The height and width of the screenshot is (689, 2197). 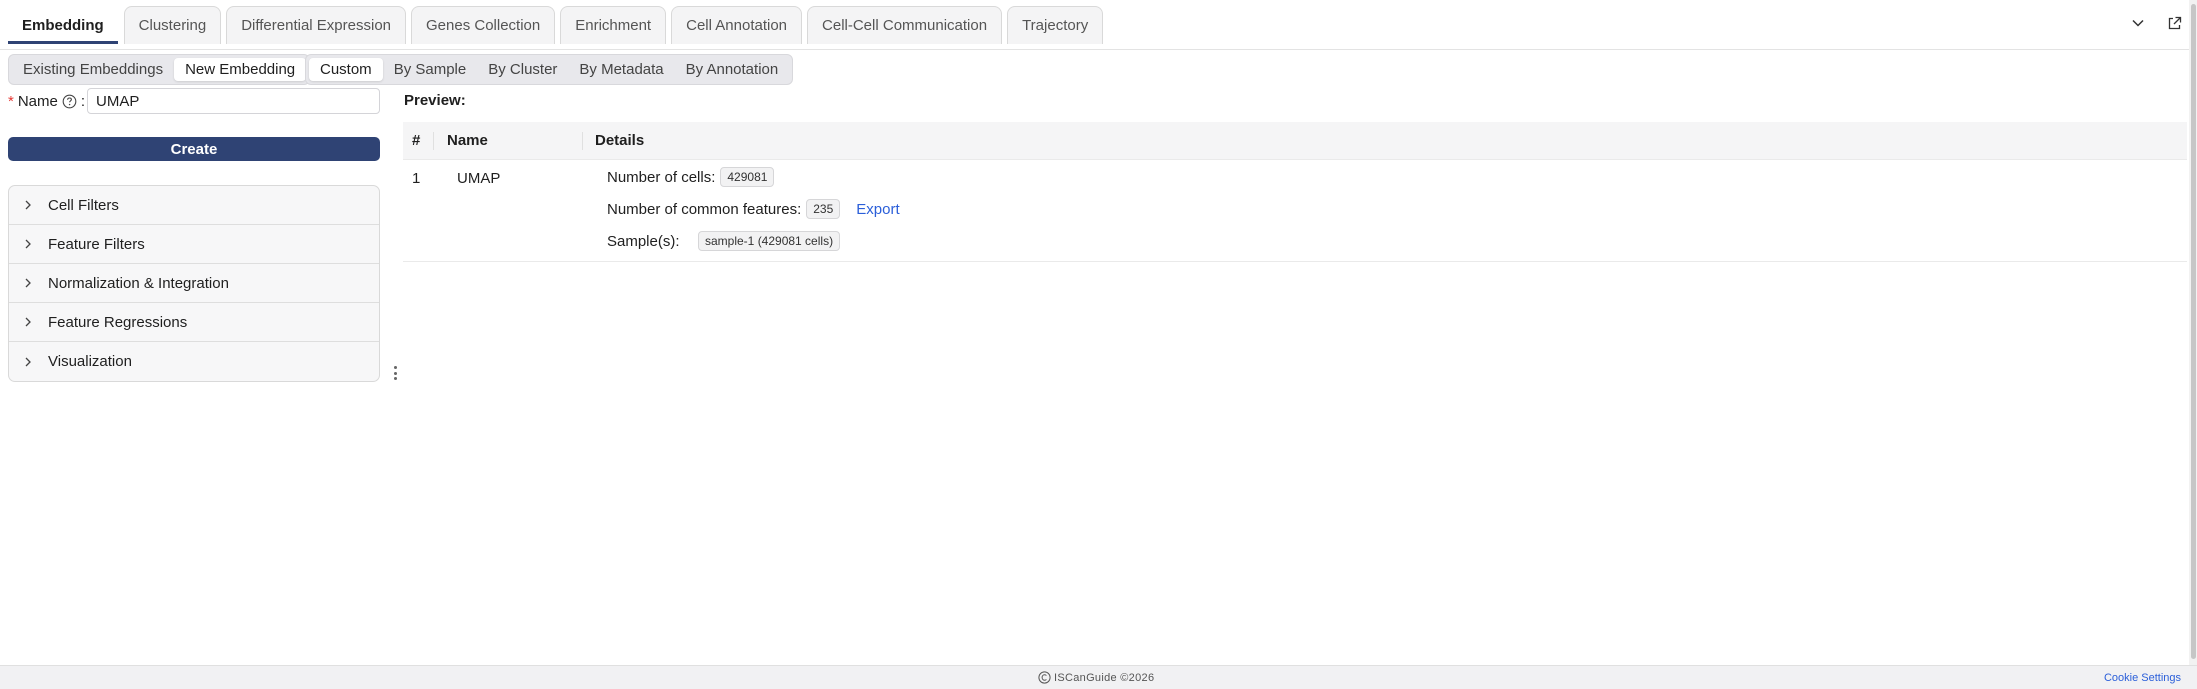 I want to click on tab-embedding: Embedding, so click(x=63, y=25).